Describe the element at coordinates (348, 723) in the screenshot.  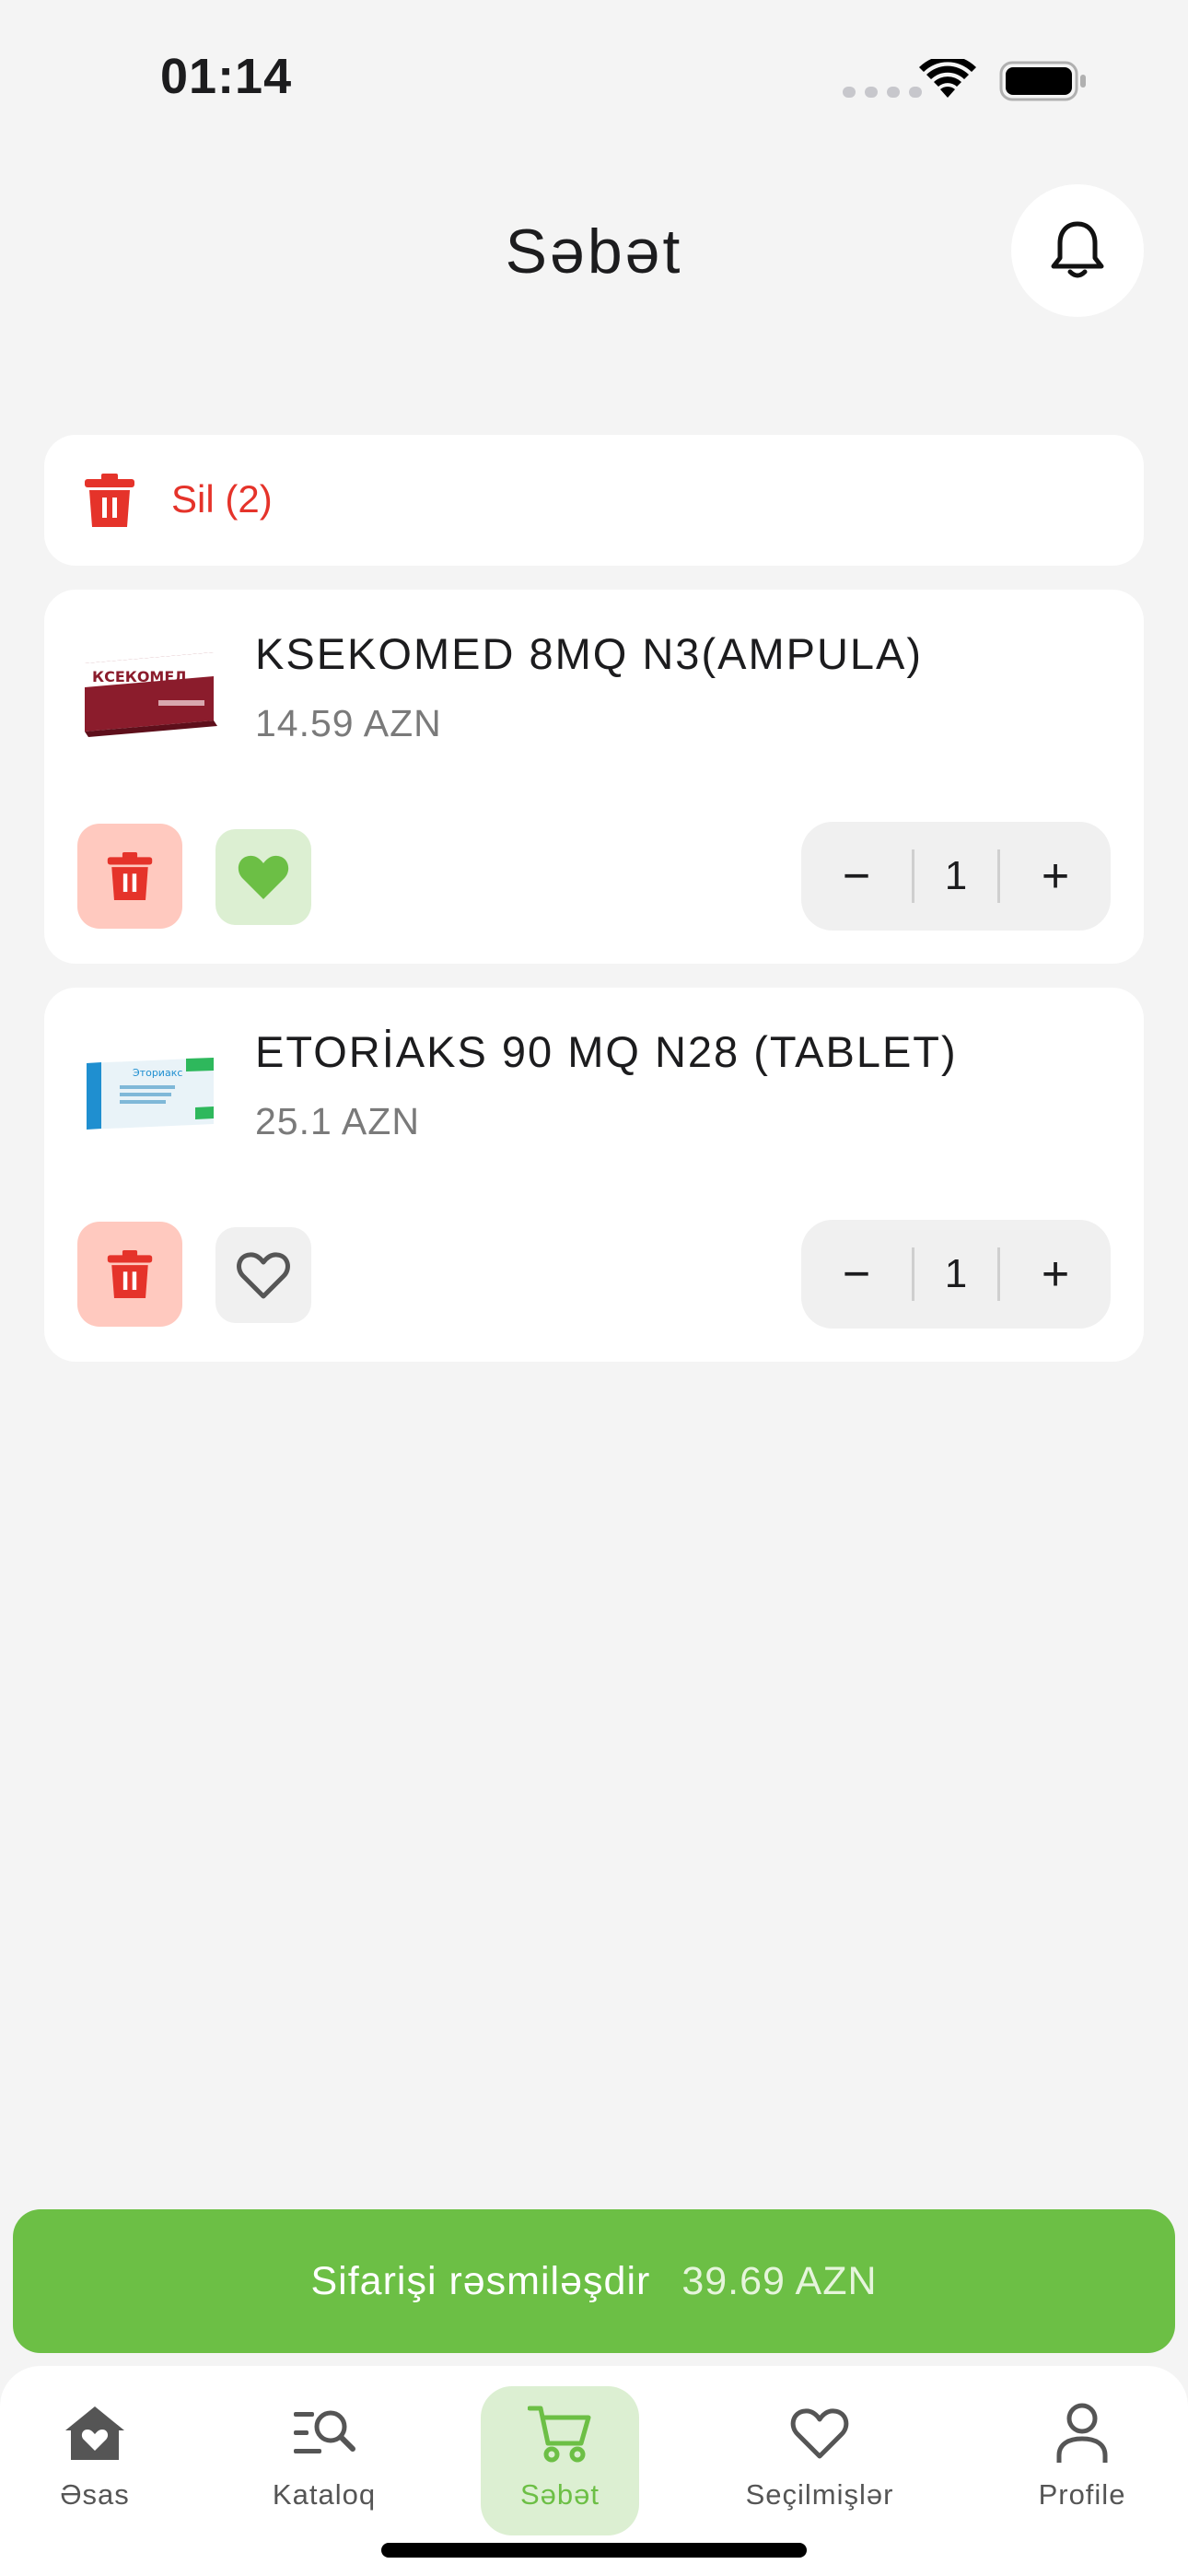
I see `item-price: 14.59 AZN` at that location.